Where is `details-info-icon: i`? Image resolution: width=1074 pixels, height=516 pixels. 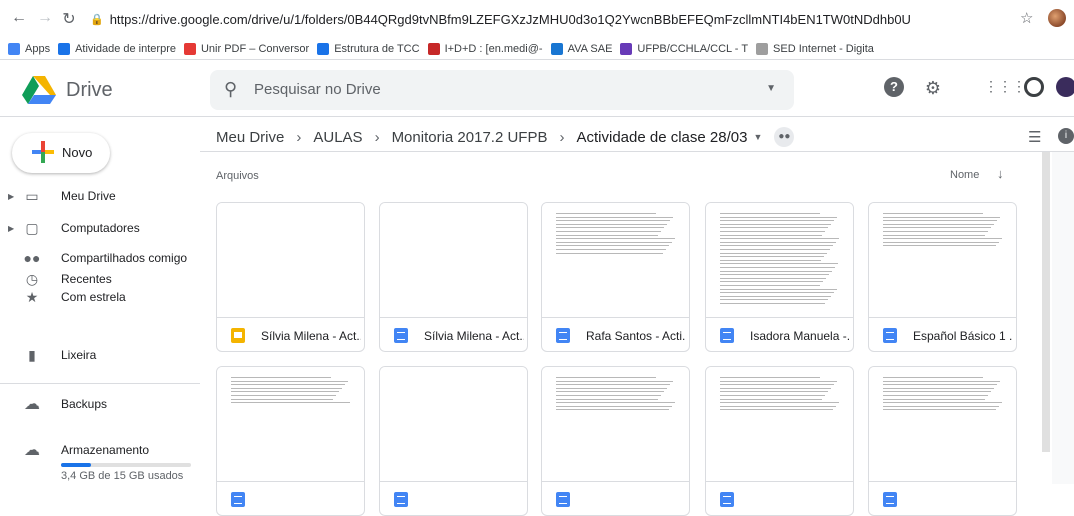
details-info-icon: i is located at coordinates (1066, 136).